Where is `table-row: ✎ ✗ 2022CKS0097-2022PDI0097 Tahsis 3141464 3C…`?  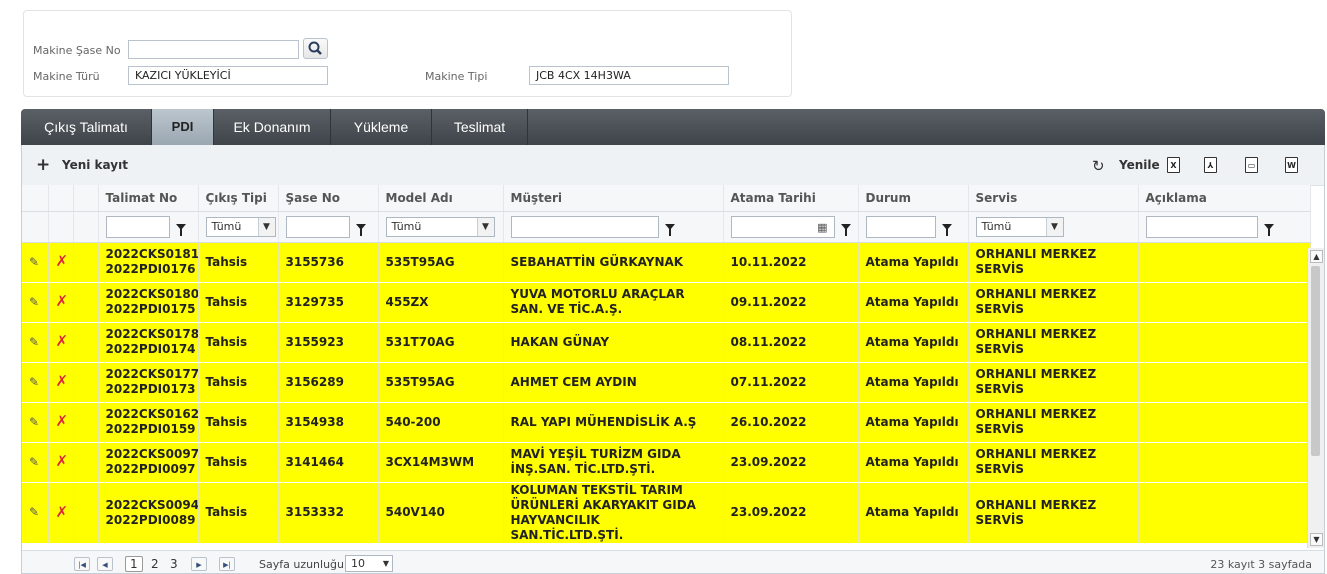
table-row: ✎ ✗ 2022CKS0097-2022PDI0097 Tahsis 3141464 3C… is located at coordinates (666, 462).